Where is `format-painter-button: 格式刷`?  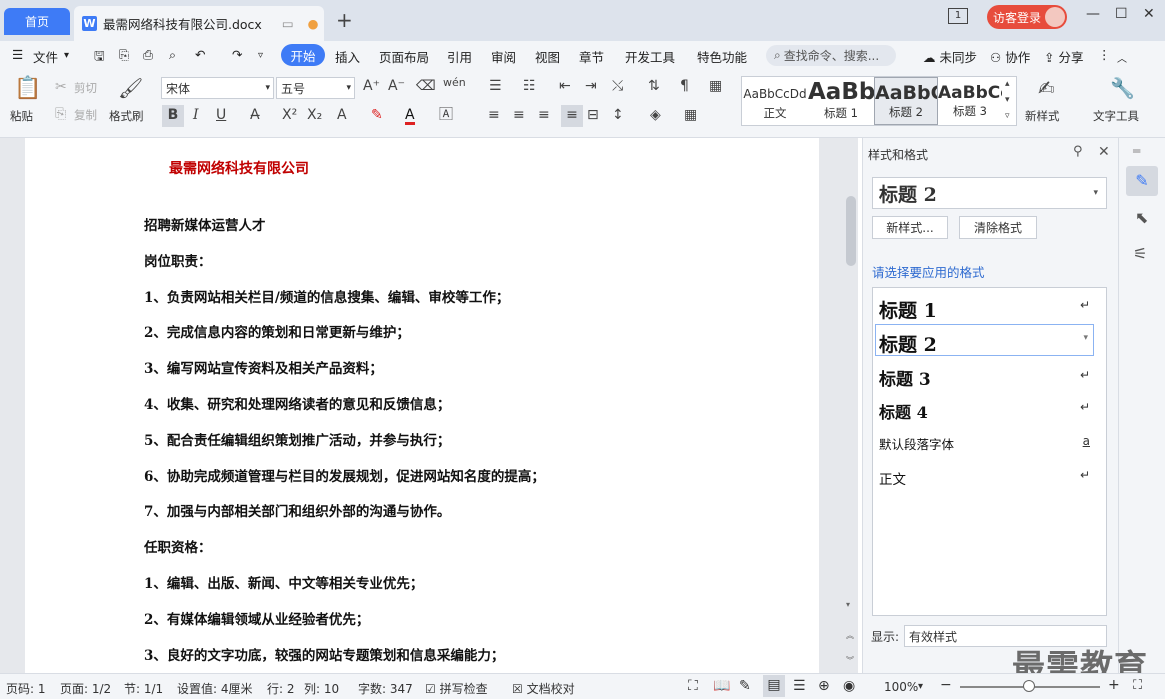 format-painter-button: 格式刷 is located at coordinates (126, 116).